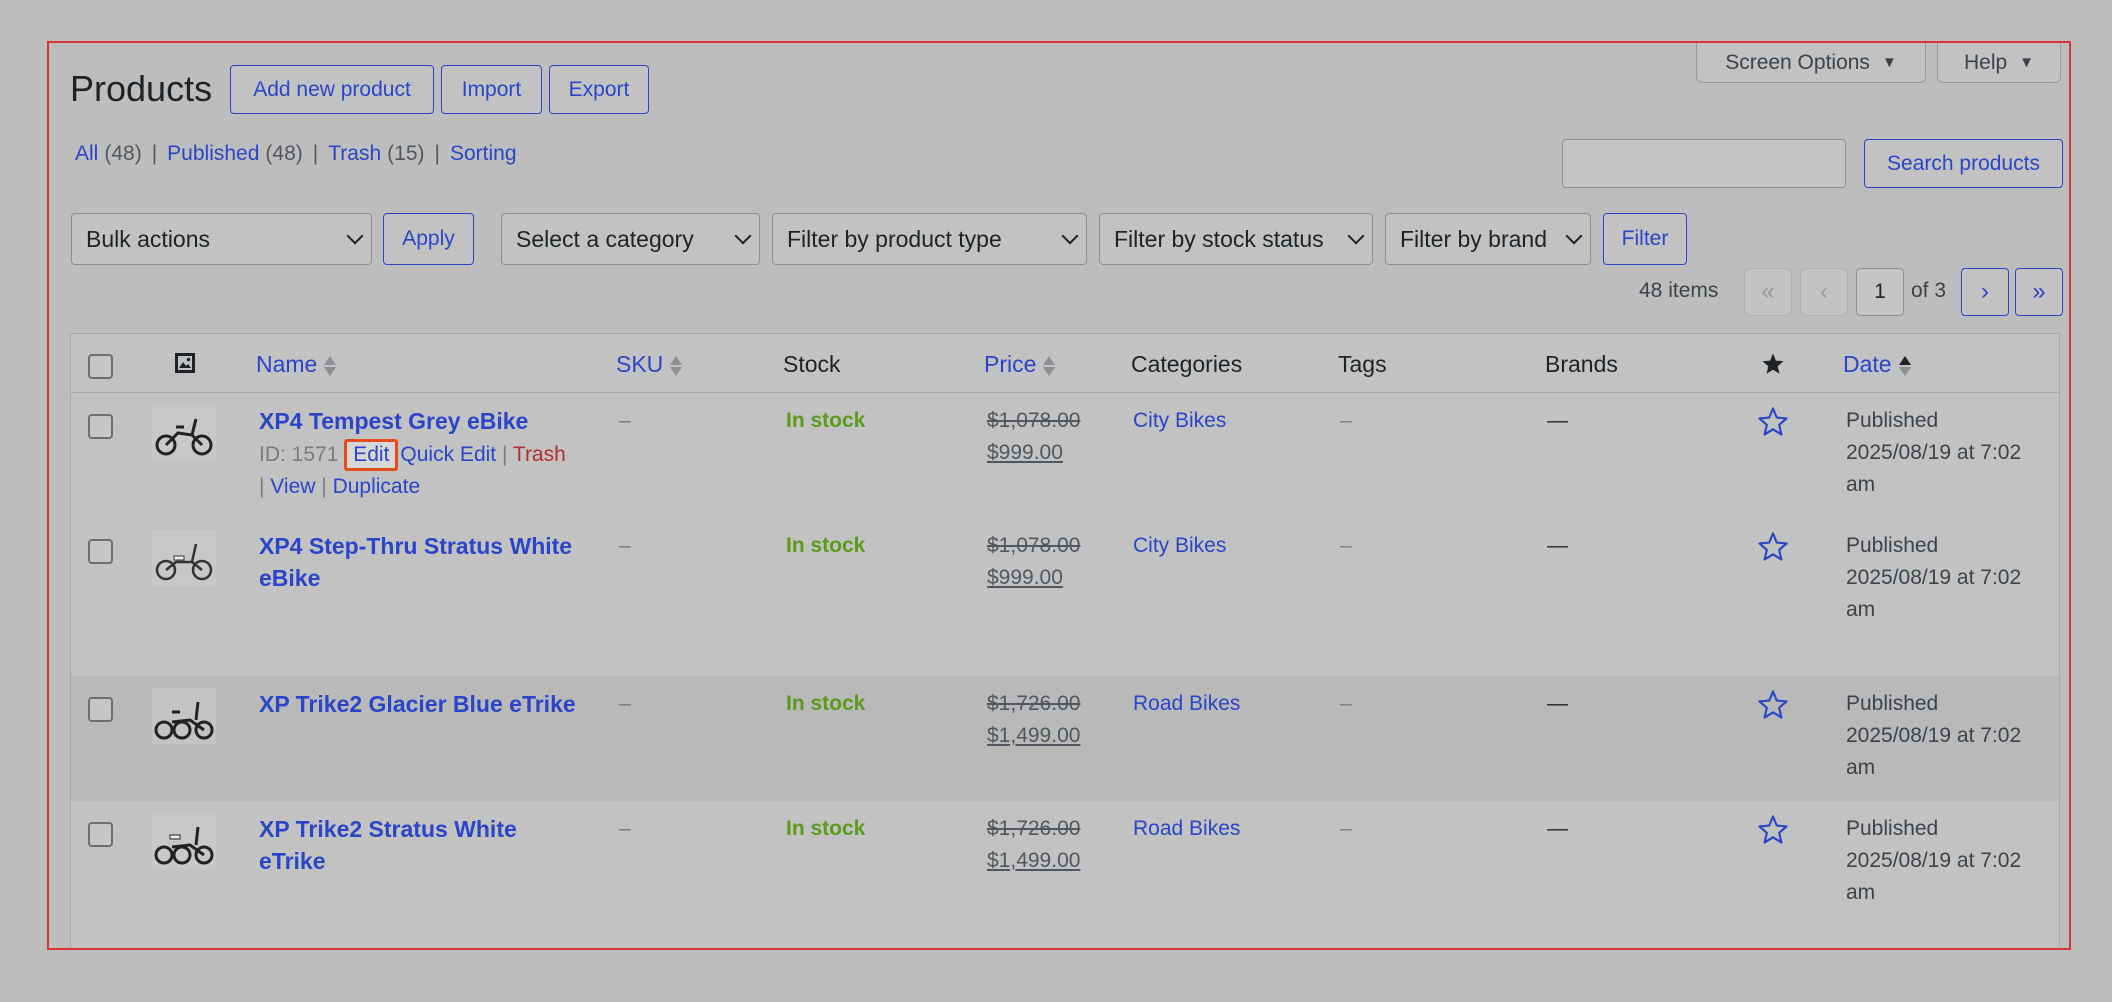 The width and height of the screenshot is (2112, 1002). Describe the element at coordinates (812, 364) in the screenshot. I see `column-stock: Stock` at that location.